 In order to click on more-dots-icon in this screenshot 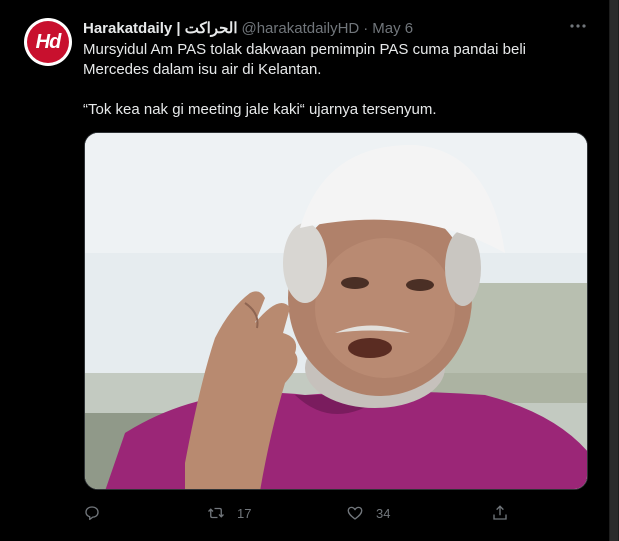, I will do `click(578, 26)`.